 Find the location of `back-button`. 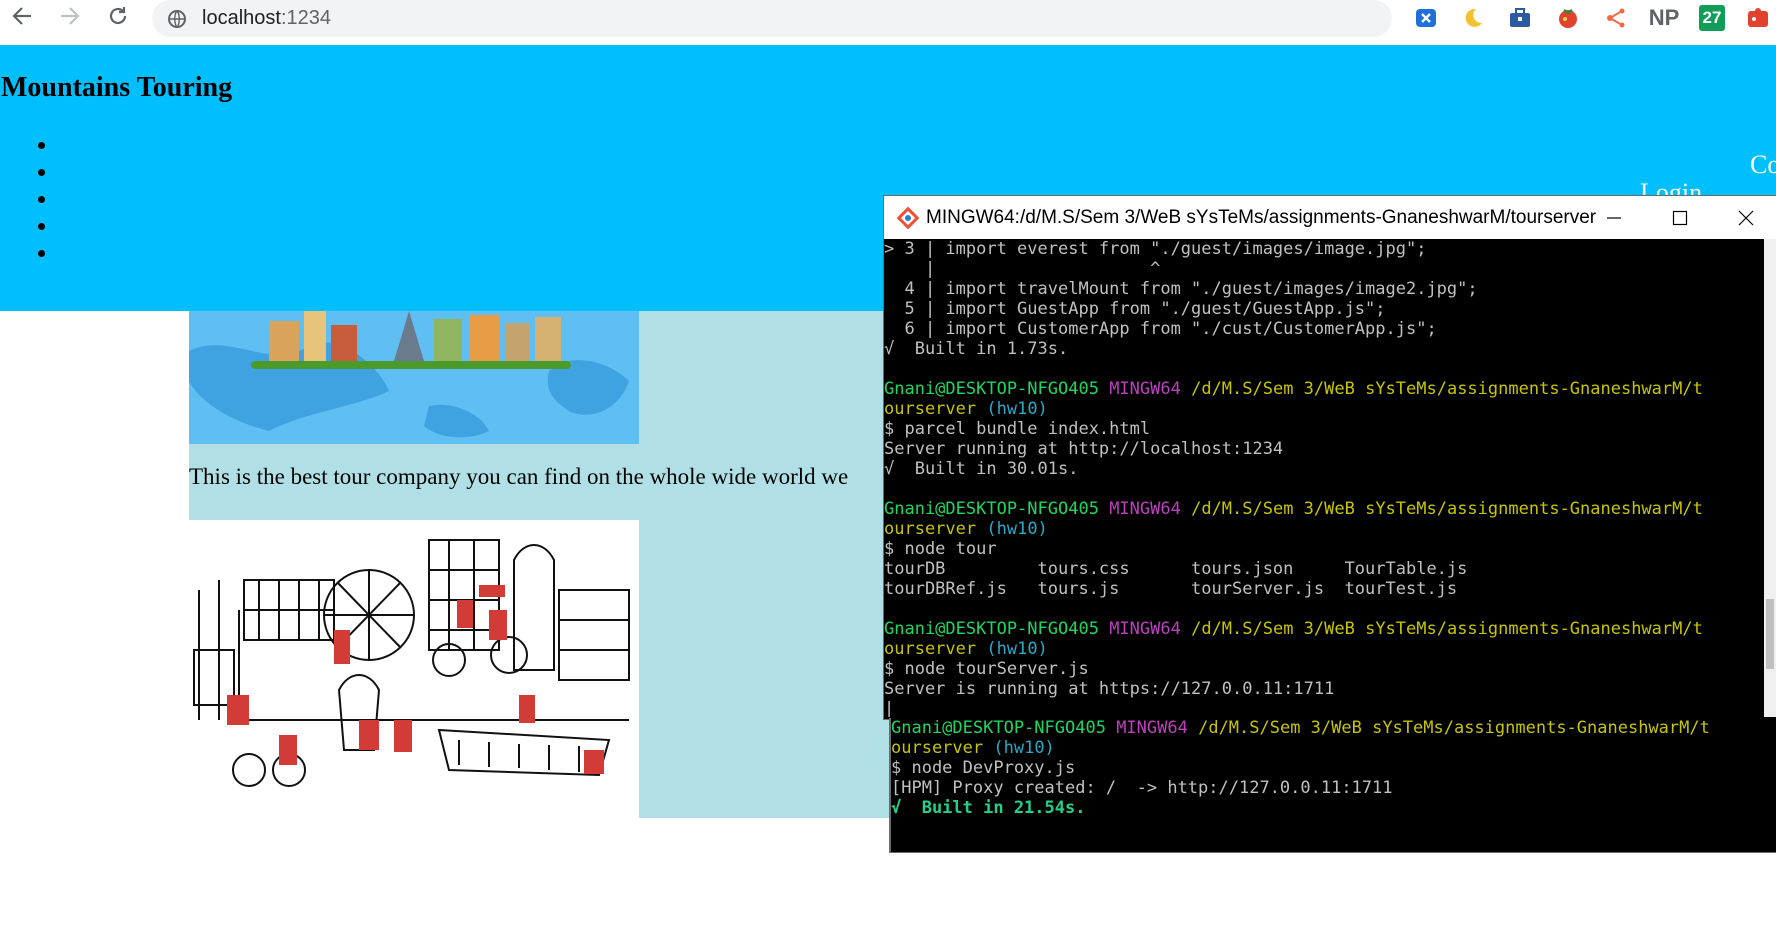

back-button is located at coordinates (22, 16).